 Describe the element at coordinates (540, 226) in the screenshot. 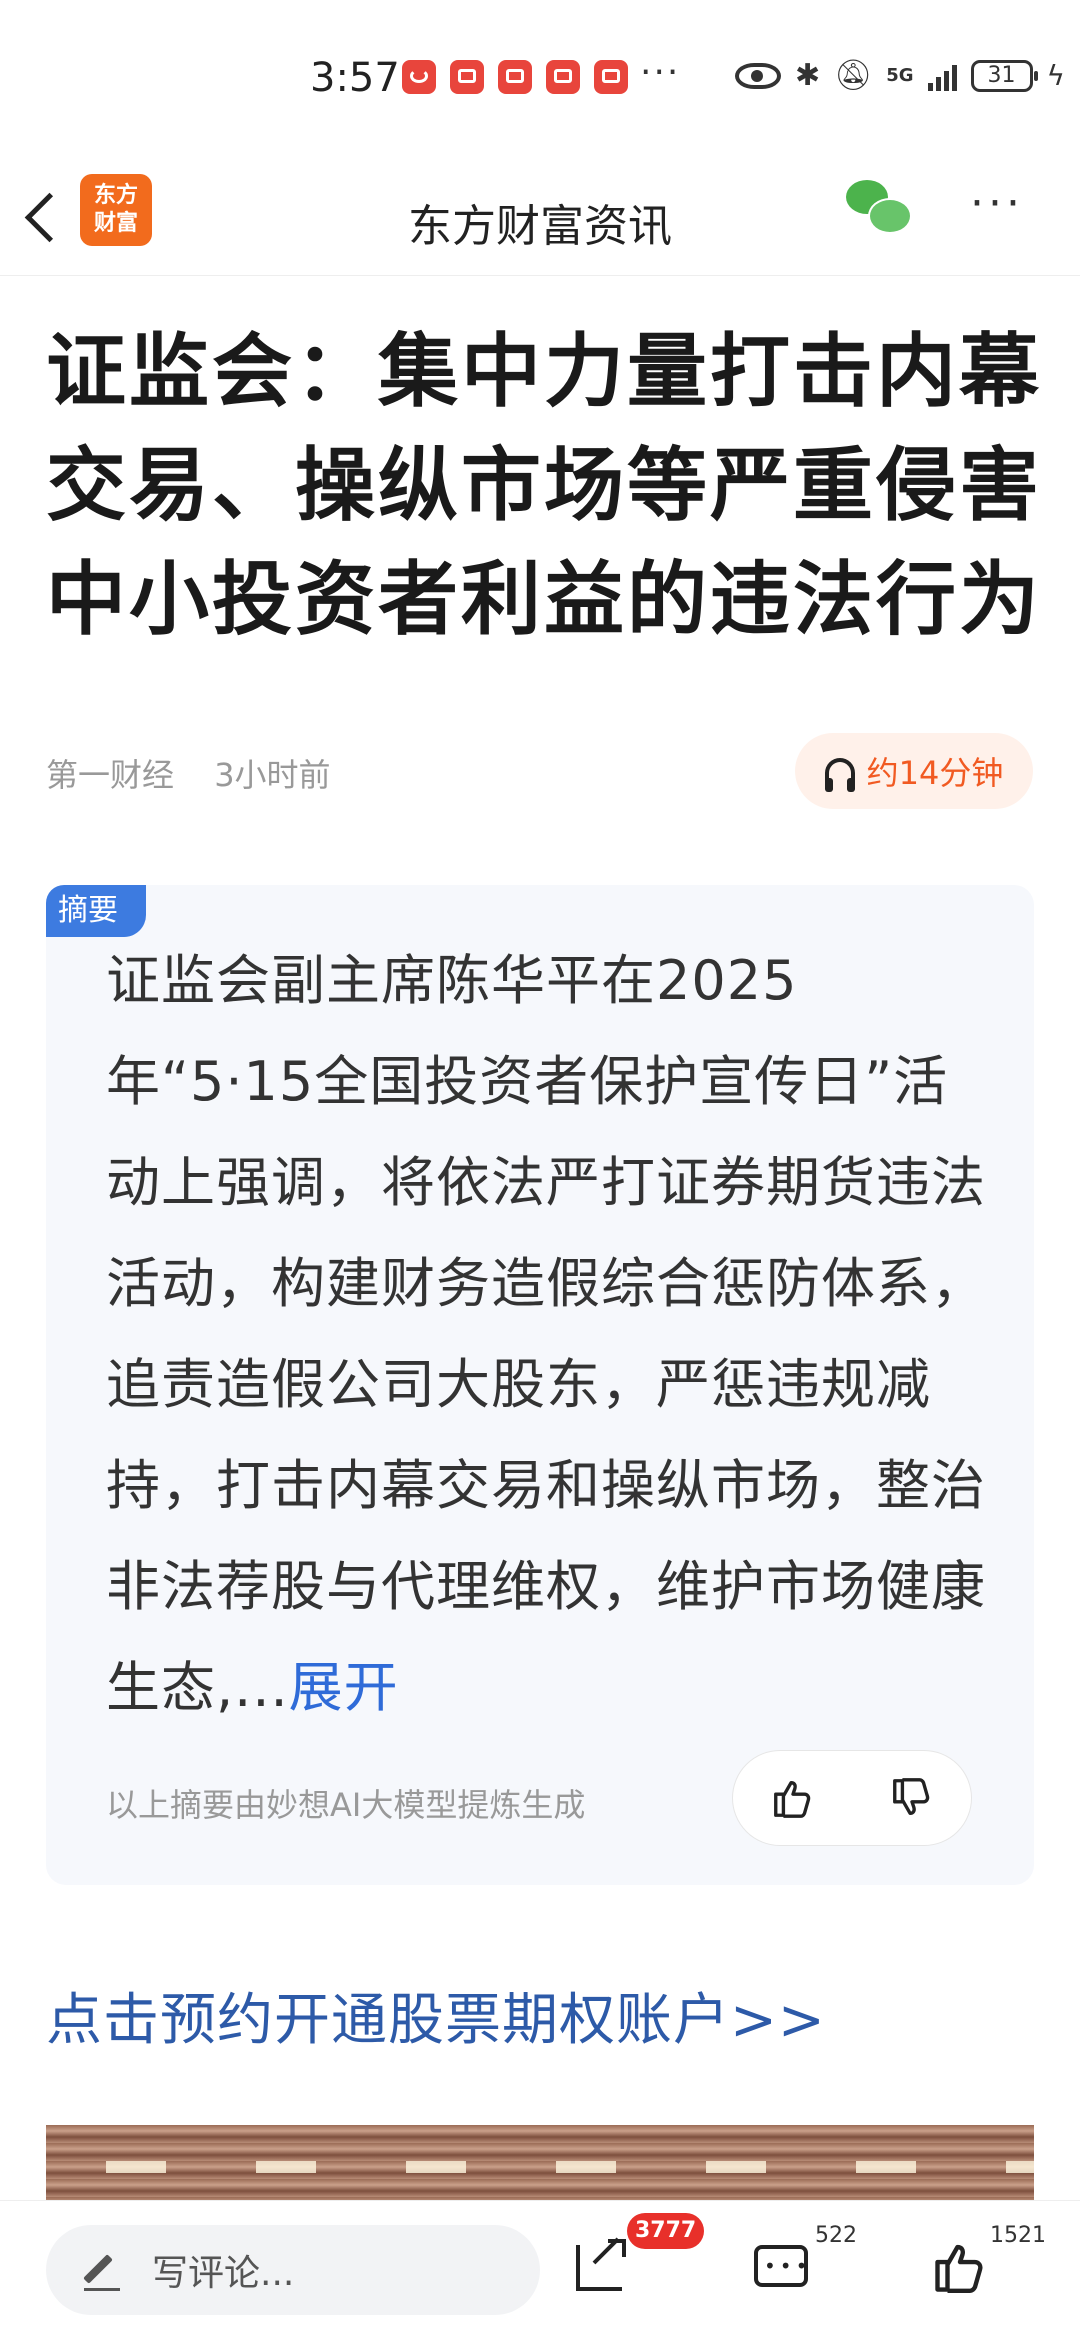

I see `page-title: 东方财富资讯` at that location.